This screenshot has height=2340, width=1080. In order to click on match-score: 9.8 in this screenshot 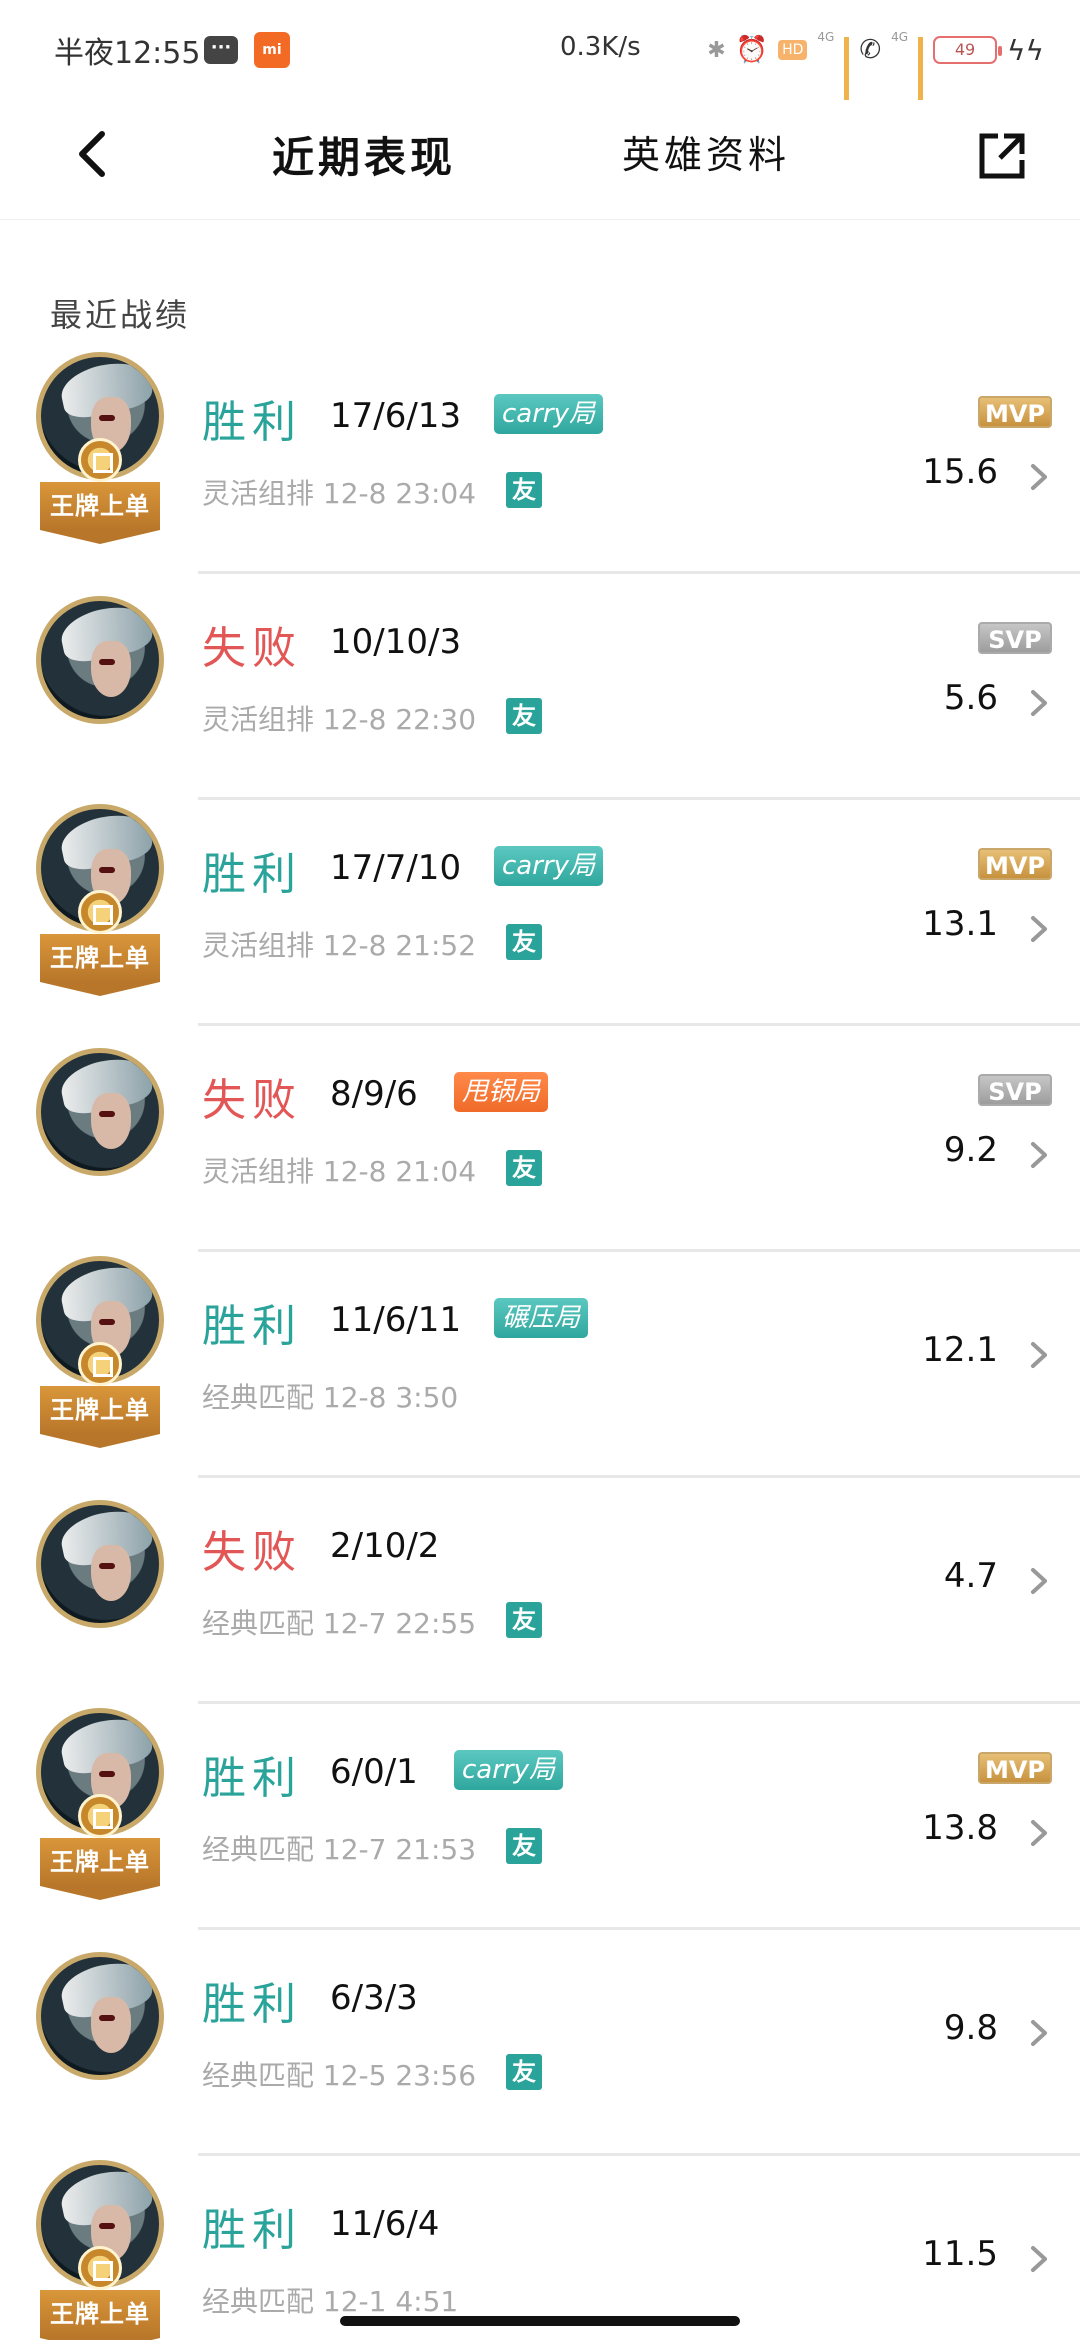, I will do `click(970, 2028)`.